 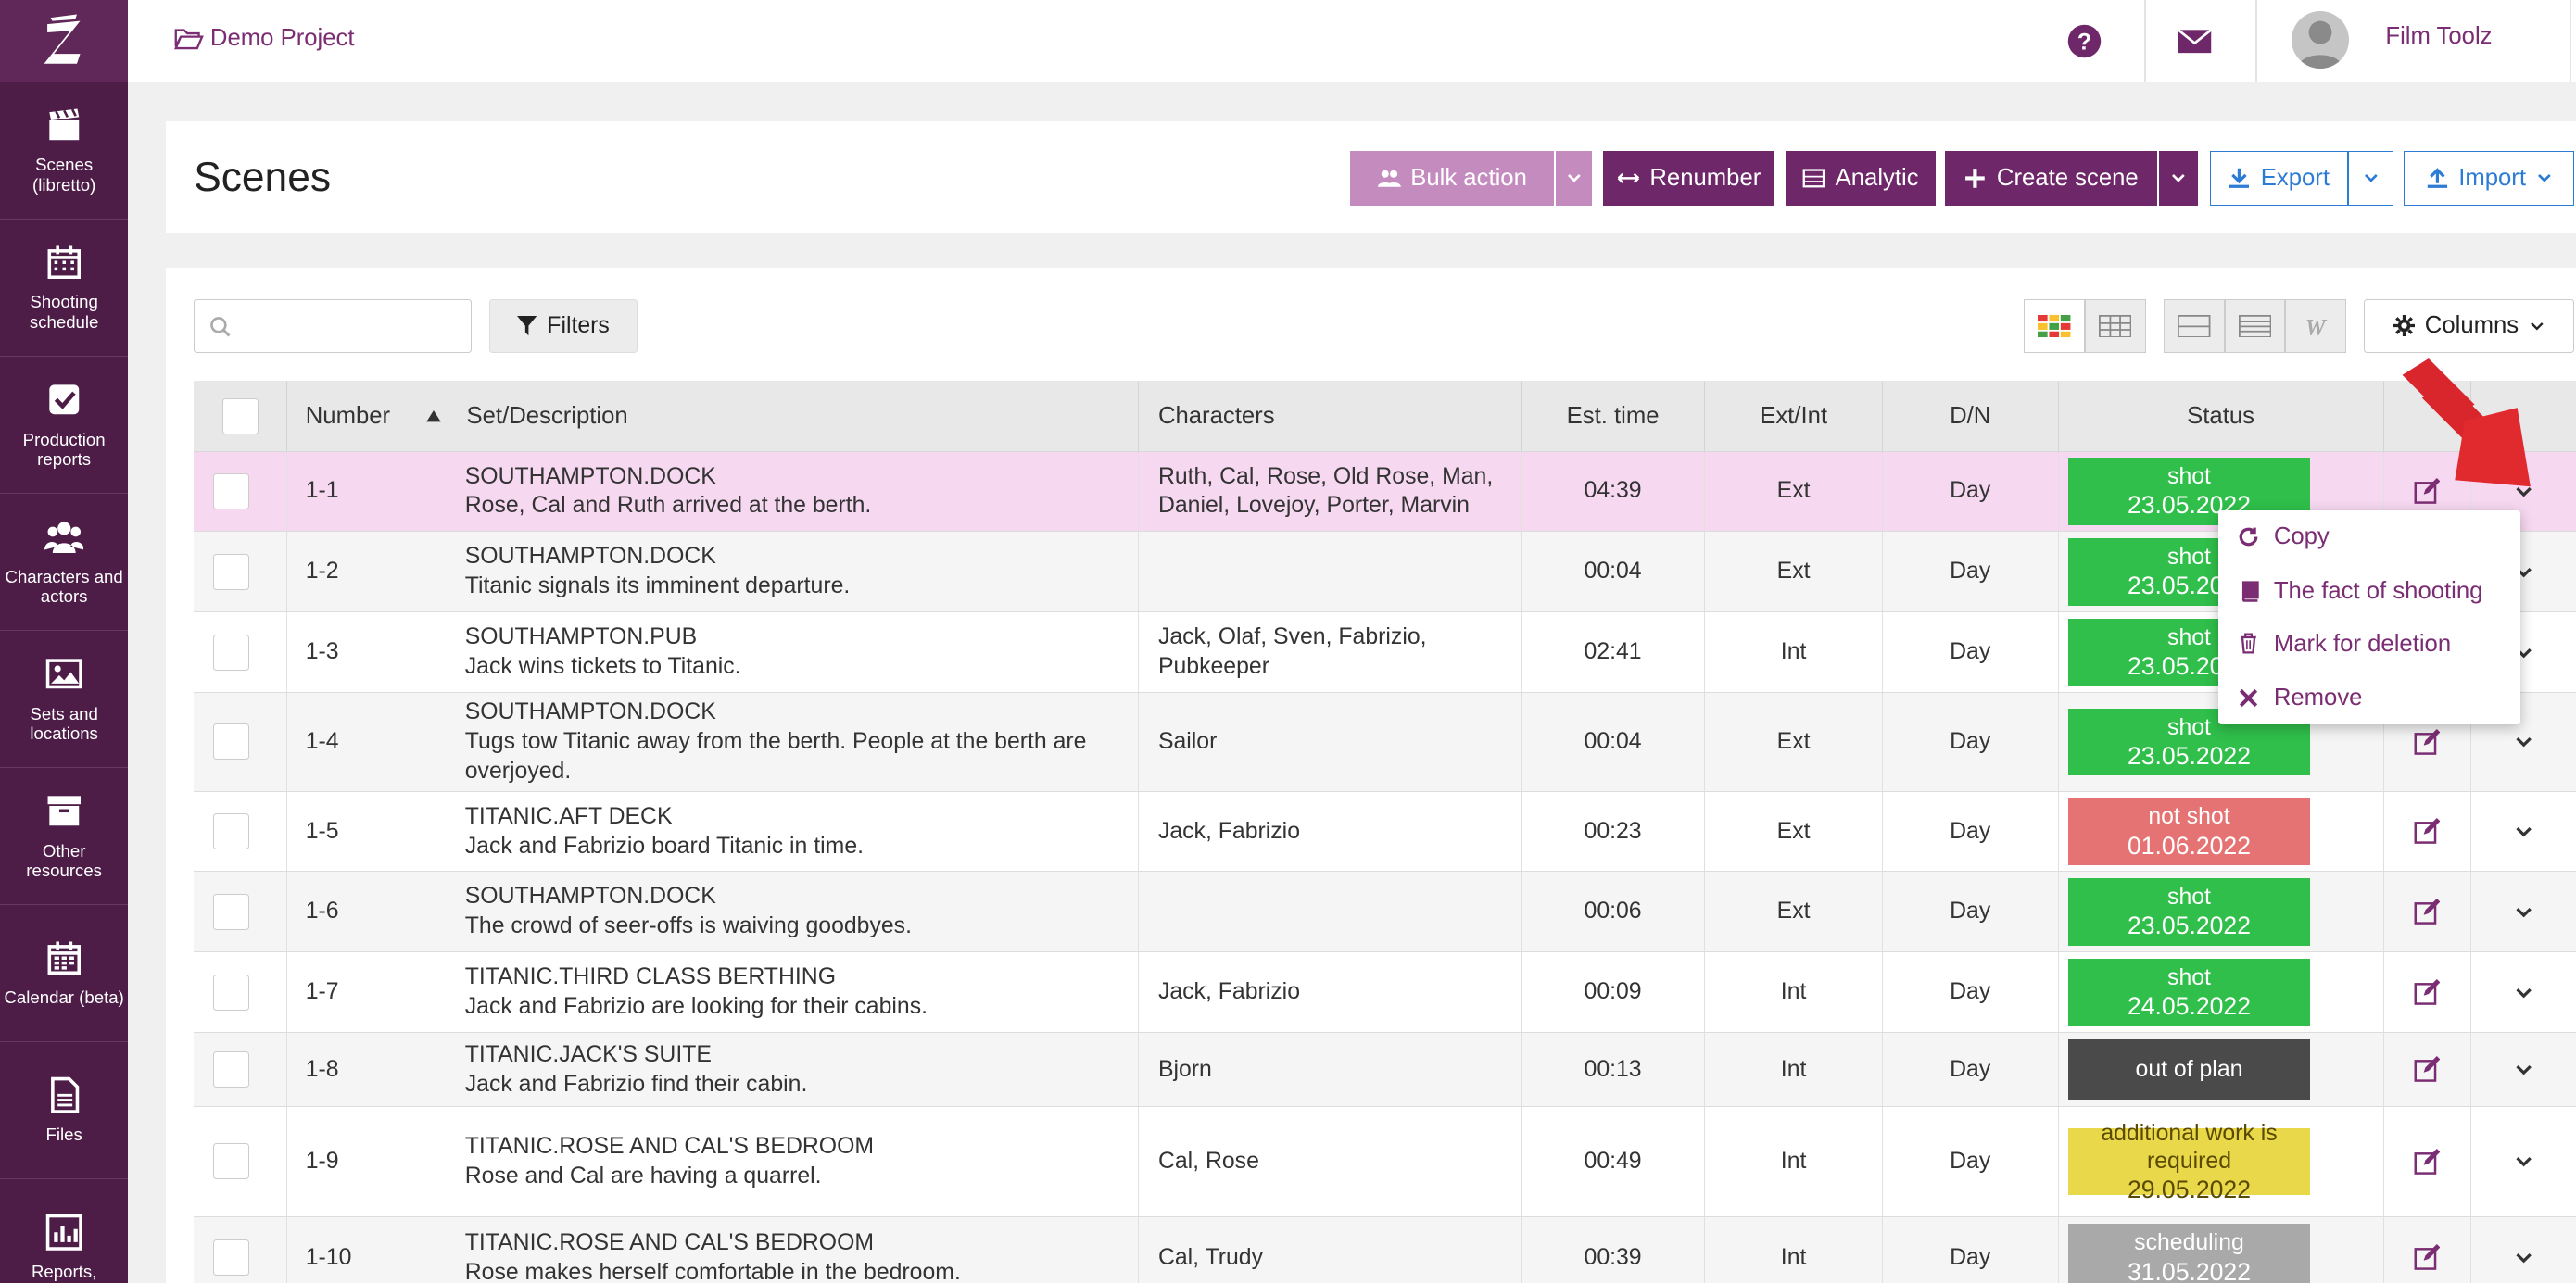 I want to click on status-badge: additional work is required 29.05.2022, so click(x=2189, y=1162).